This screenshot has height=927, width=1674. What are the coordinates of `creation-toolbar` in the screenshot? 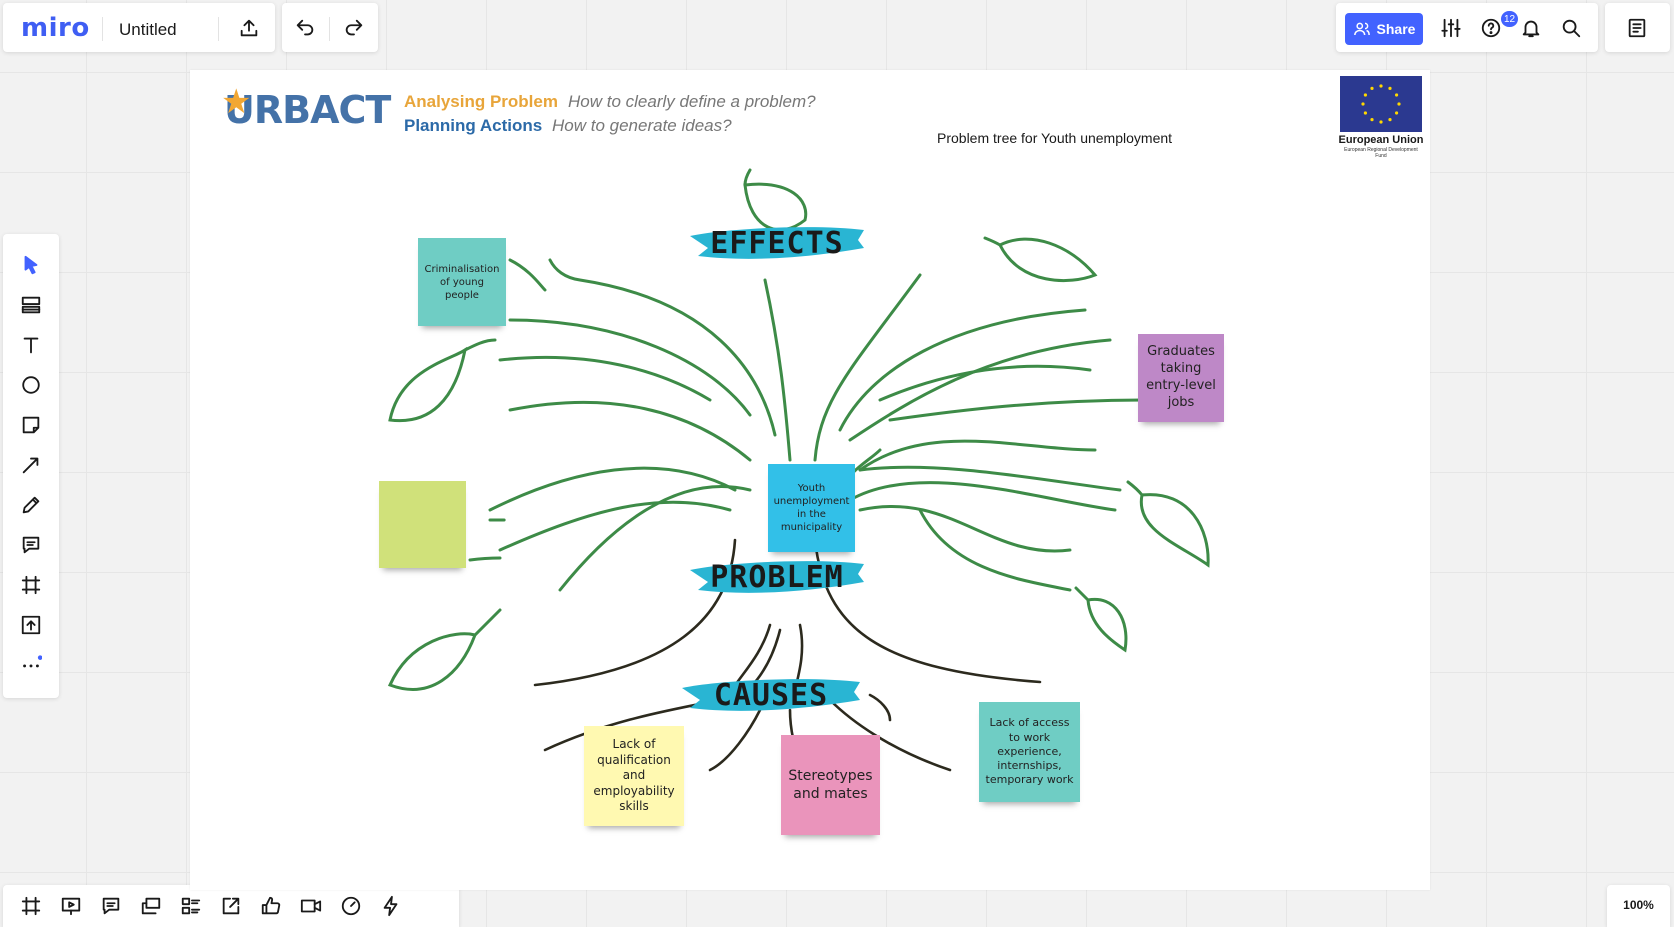 It's located at (31, 466).